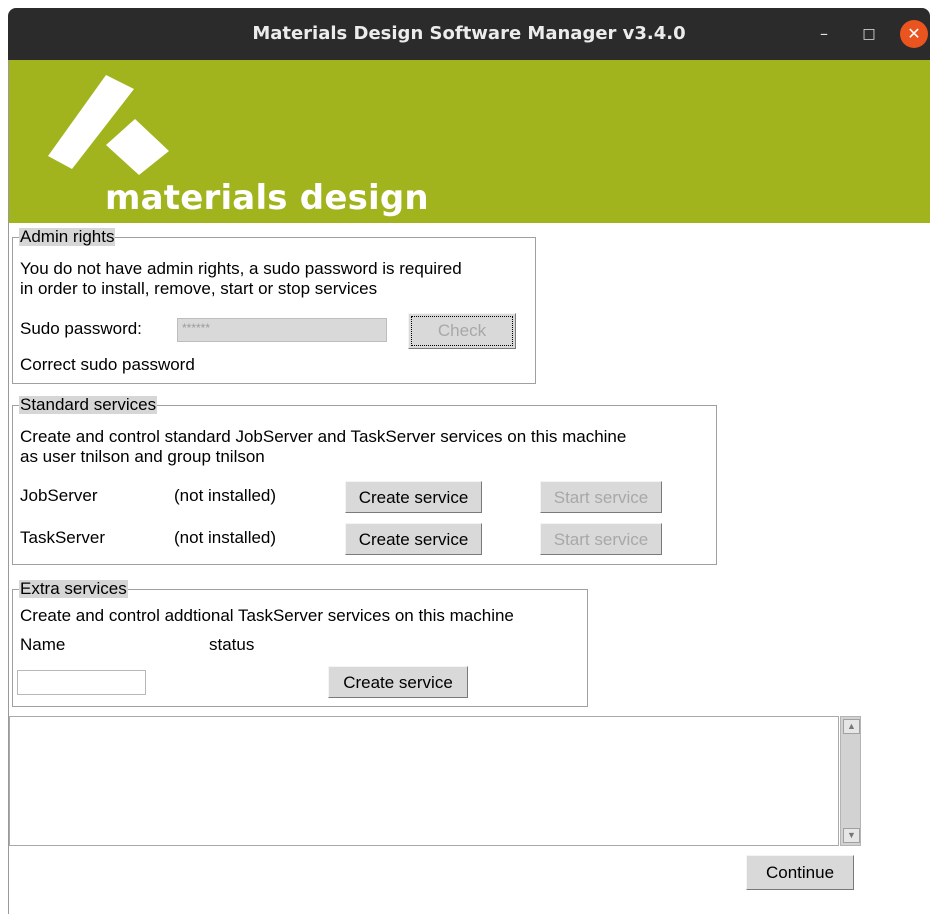 The image size is (930, 914). What do you see at coordinates (851, 726) in the screenshot?
I see `scroll-up-icon: ▲` at bounding box center [851, 726].